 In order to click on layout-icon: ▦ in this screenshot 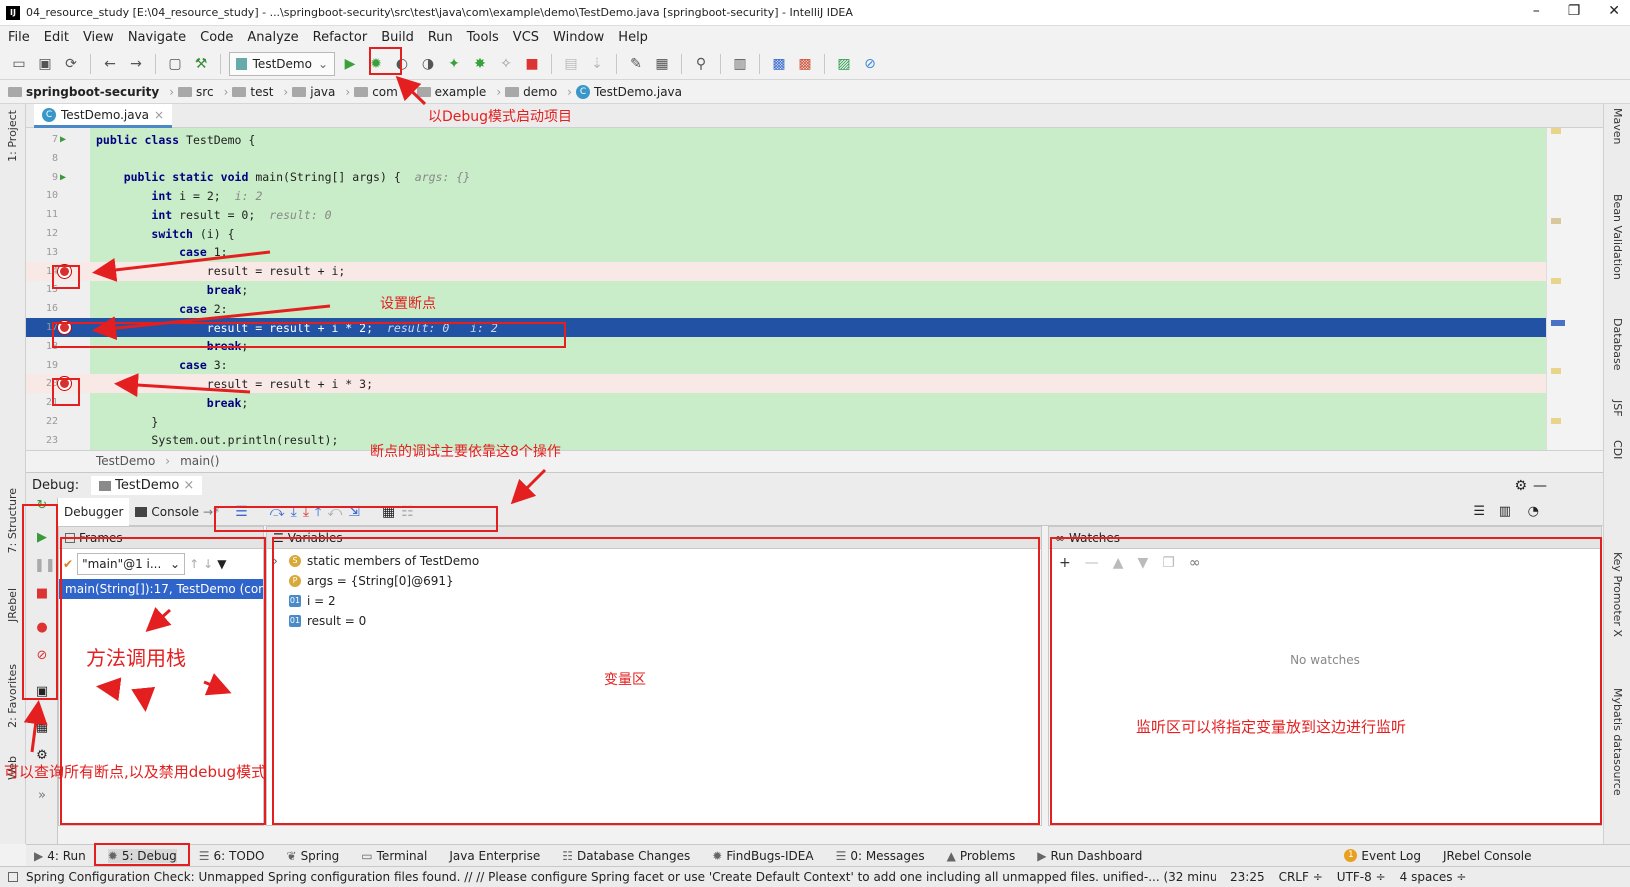, I will do `click(42, 728)`.